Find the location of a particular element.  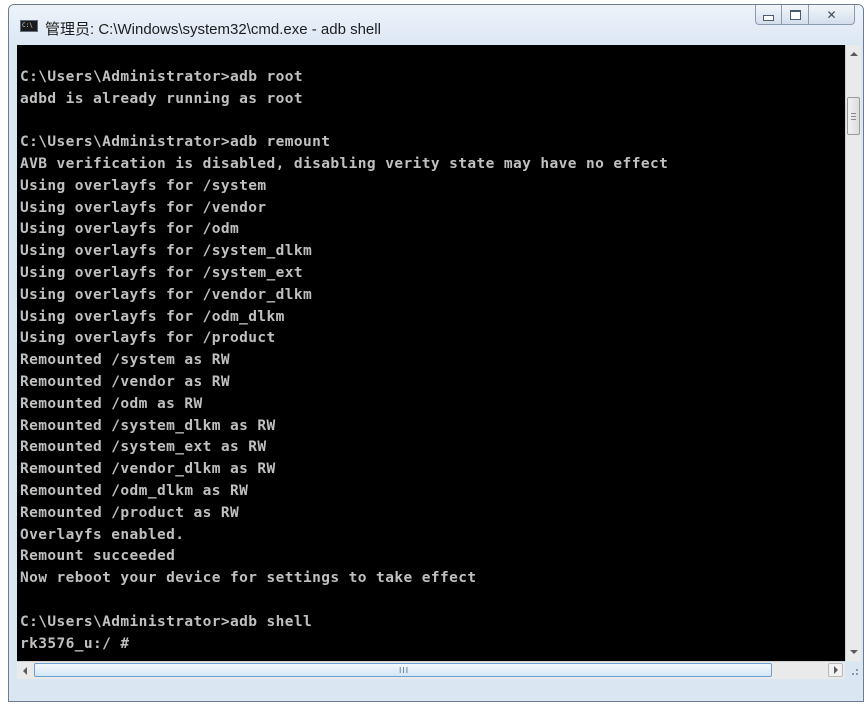

console-line: Using overlayfs for /system is located at coordinates (143, 185).